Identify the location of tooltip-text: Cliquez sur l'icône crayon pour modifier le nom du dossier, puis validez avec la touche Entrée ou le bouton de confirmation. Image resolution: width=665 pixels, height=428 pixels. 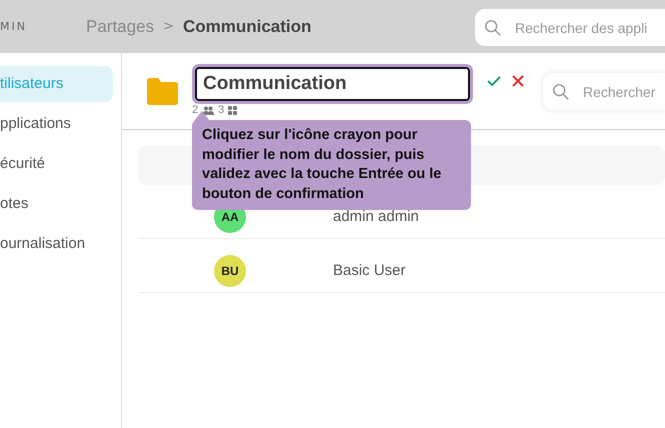
(322, 165).